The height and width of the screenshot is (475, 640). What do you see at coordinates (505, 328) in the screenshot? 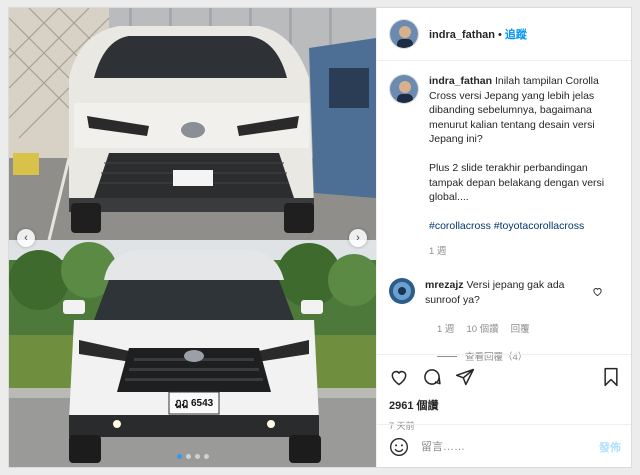
I see `comment-meta: 1 週 10 個讚 回覆` at bounding box center [505, 328].